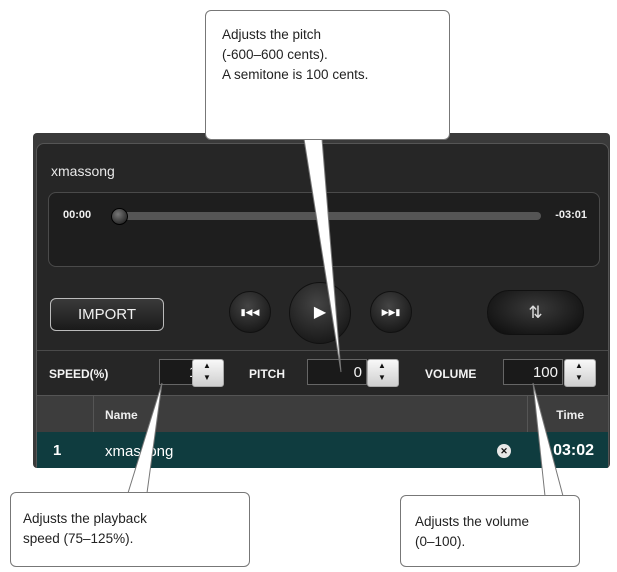  Describe the element at coordinates (548, 439) in the screenshot. I see `volume-pointer` at that location.